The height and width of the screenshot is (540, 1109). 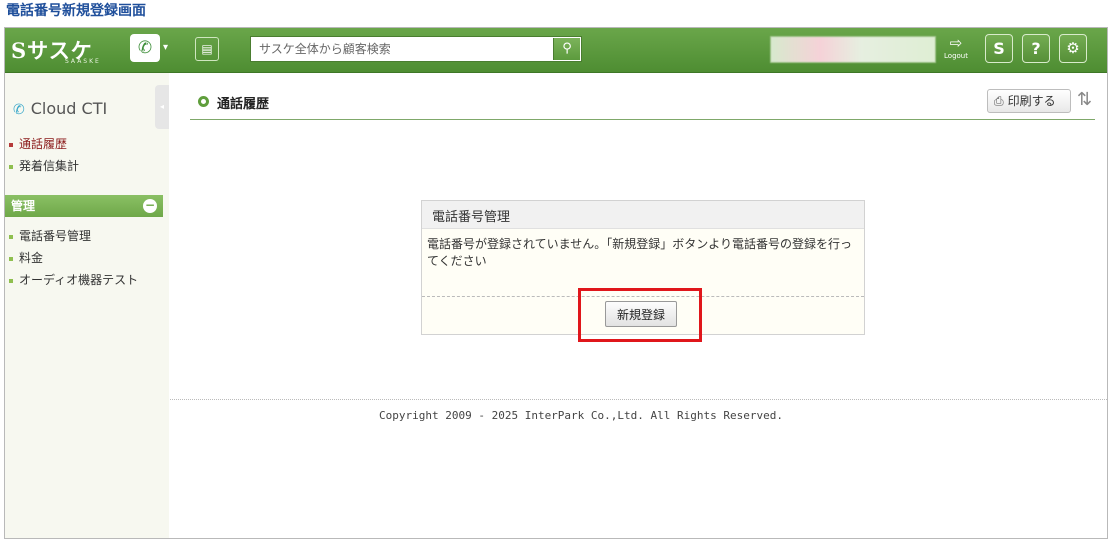 What do you see at coordinates (243, 104) in the screenshot?
I see `page-title: 通話履歴` at bounding box center [243, 104].